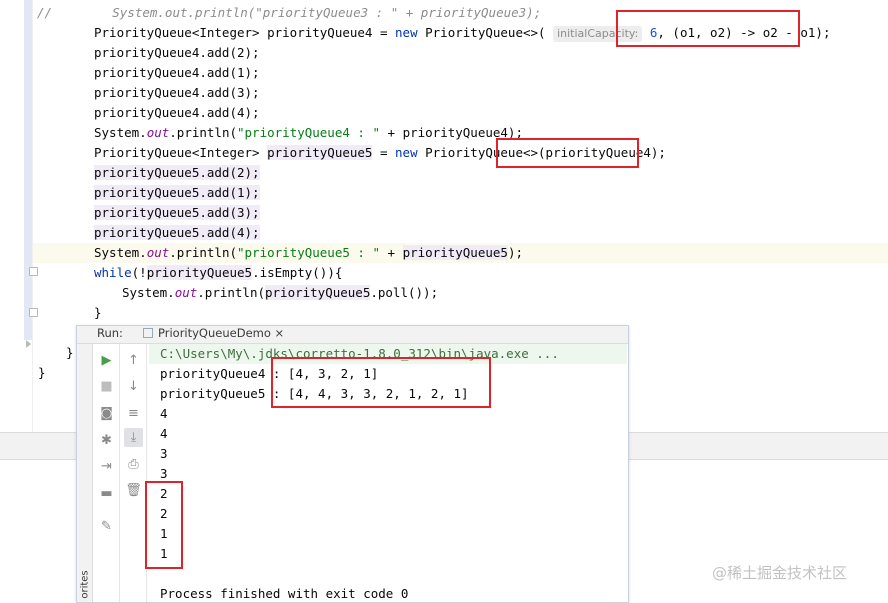 This screenshot has height=603, width=888. I want to click on scroll-down-icon: ↓, so click(133, 386).